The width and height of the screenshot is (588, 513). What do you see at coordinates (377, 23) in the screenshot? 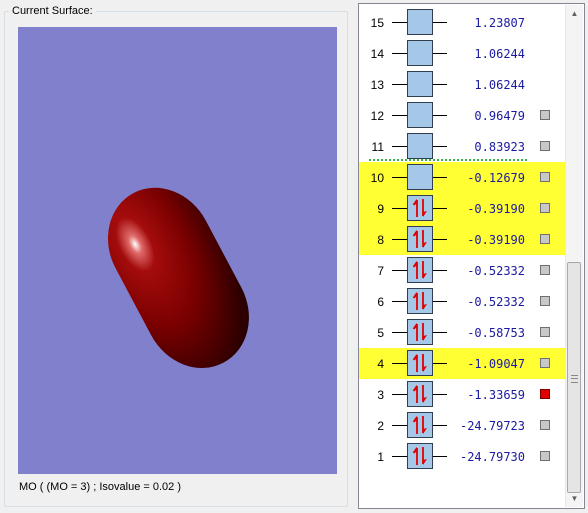
I see `mo-number: 15` at bounding box center [377, 23].